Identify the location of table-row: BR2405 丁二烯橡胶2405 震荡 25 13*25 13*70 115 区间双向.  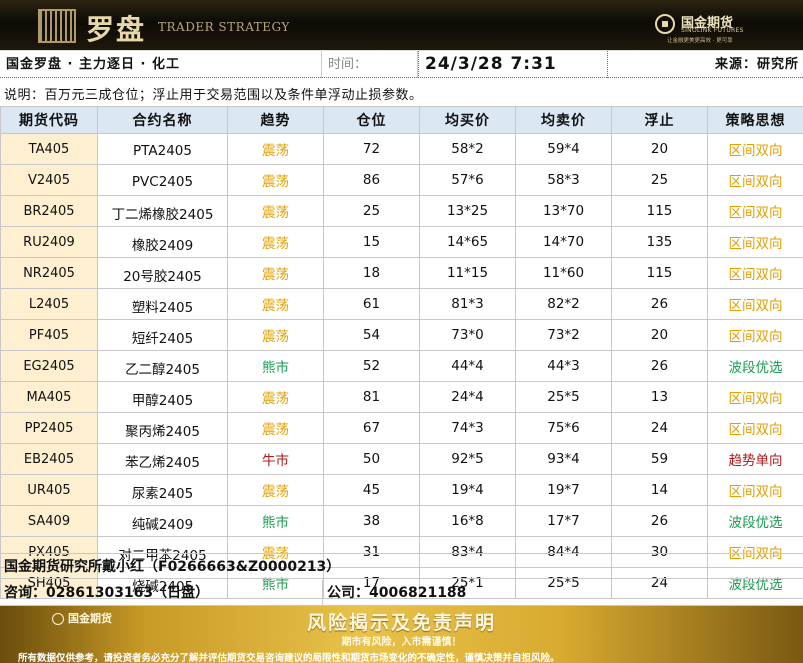
(401, 211).